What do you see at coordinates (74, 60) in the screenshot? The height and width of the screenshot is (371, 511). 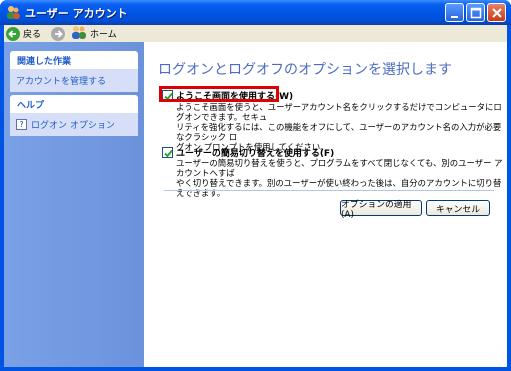 I see `related-tasks-title: 関連した作業` at bounding box center [74, 60].